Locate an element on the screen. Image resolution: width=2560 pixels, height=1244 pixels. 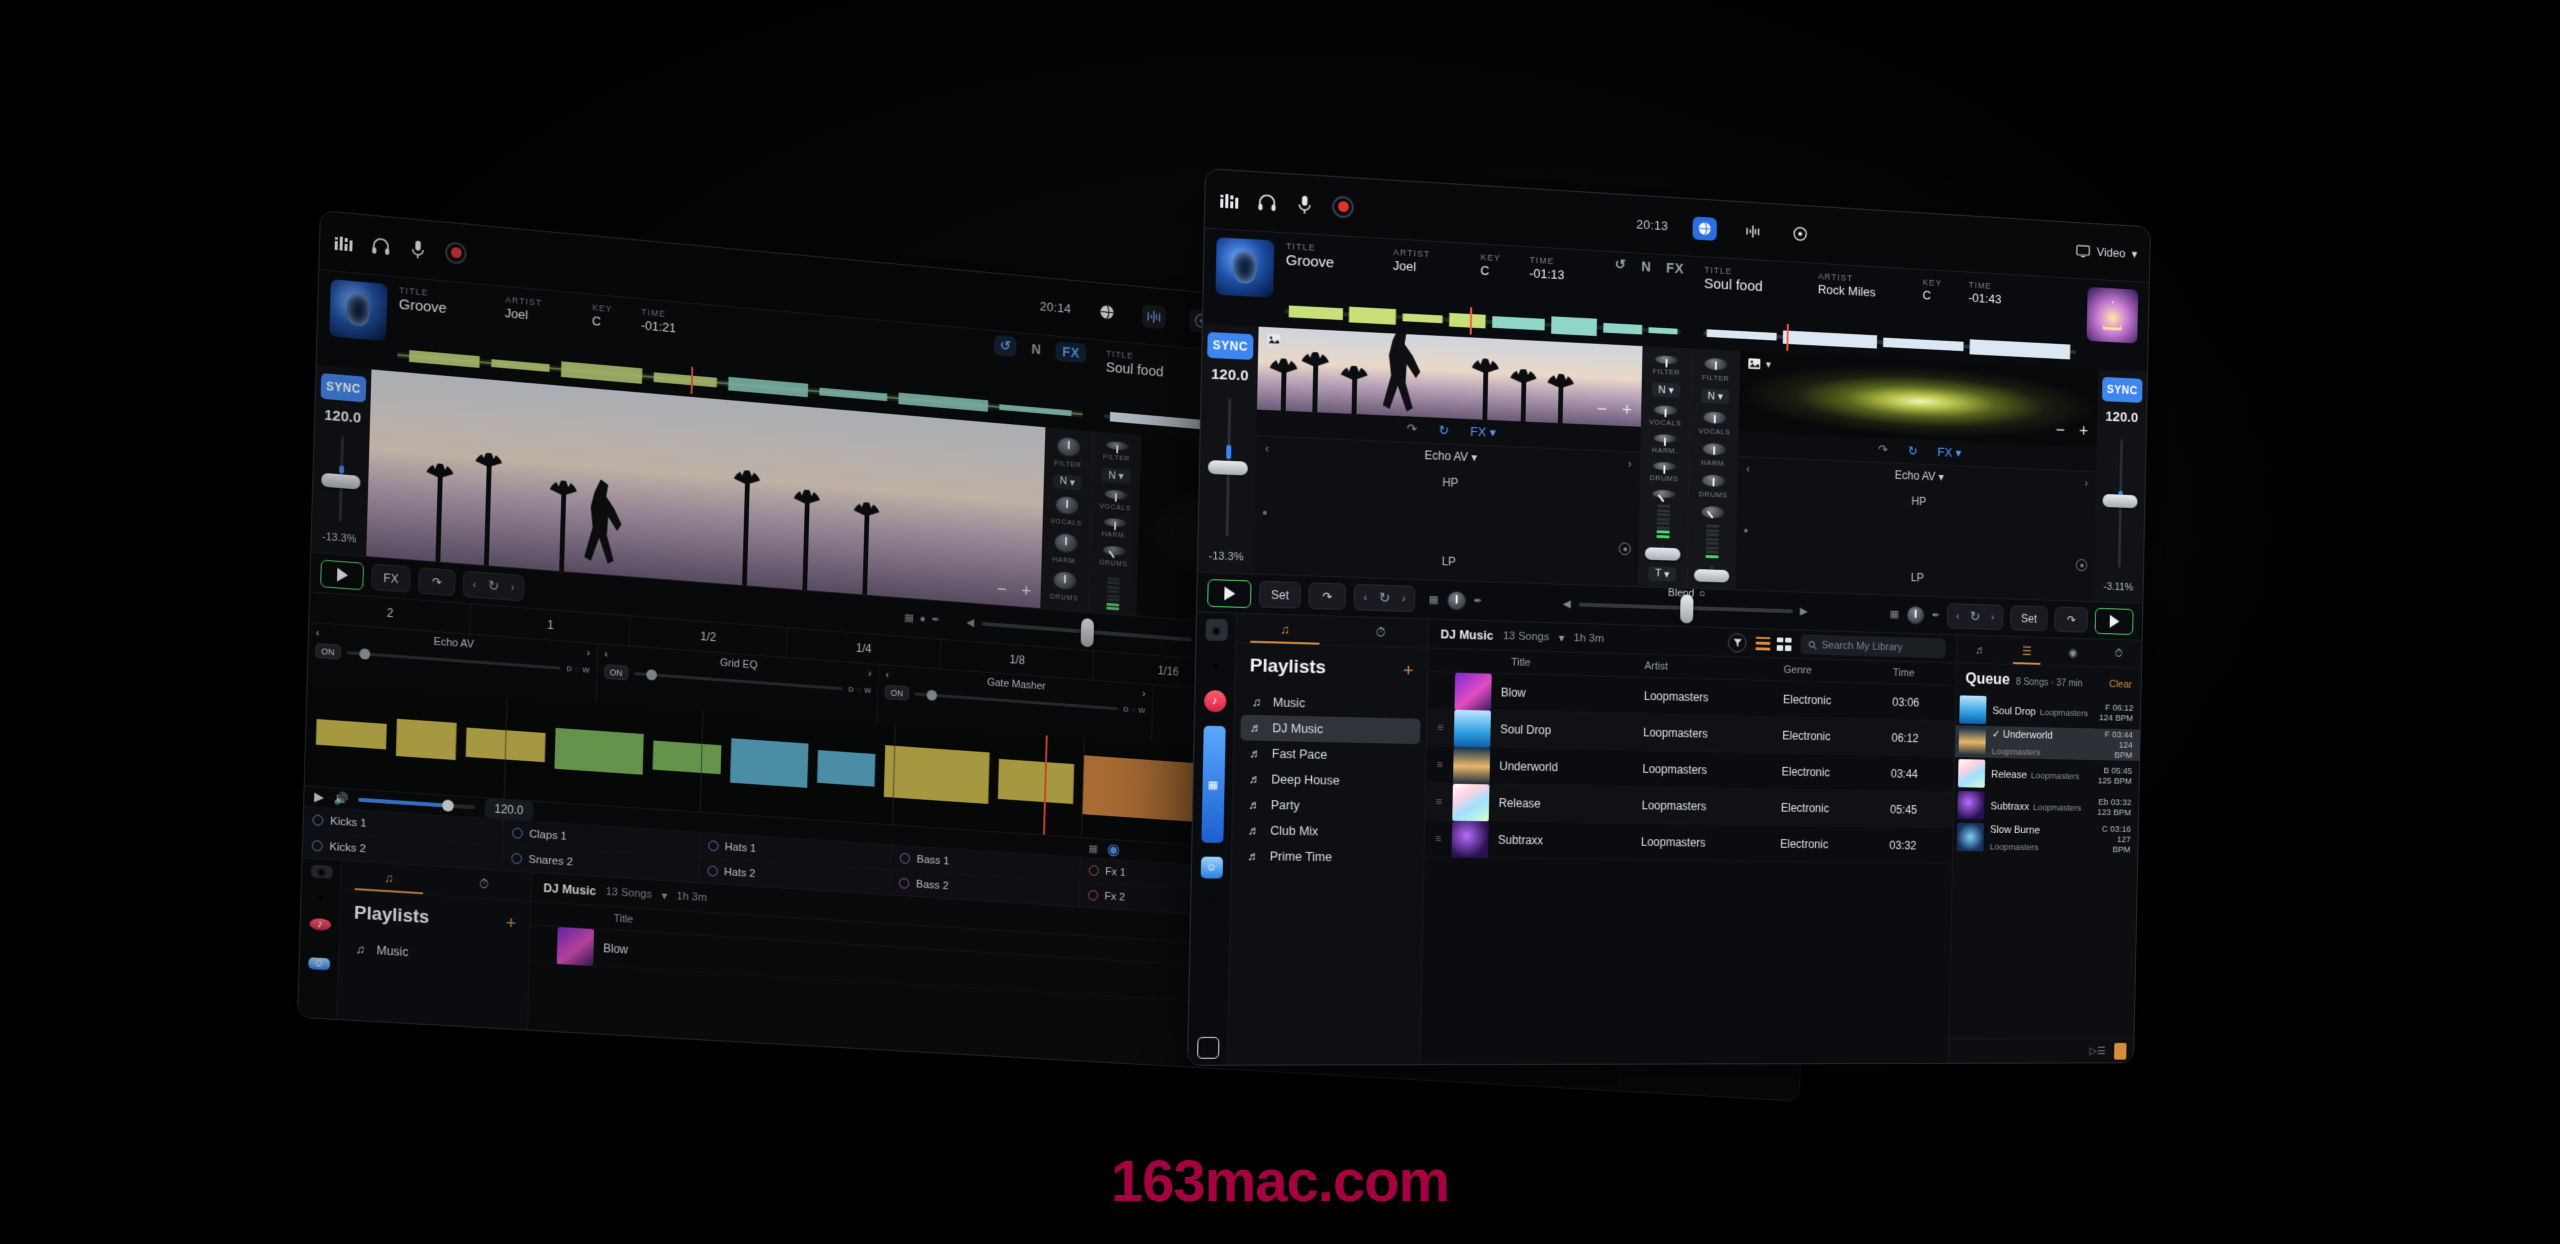
front-cue-jump-left: ↷ is located at coordinates (1327, 596).